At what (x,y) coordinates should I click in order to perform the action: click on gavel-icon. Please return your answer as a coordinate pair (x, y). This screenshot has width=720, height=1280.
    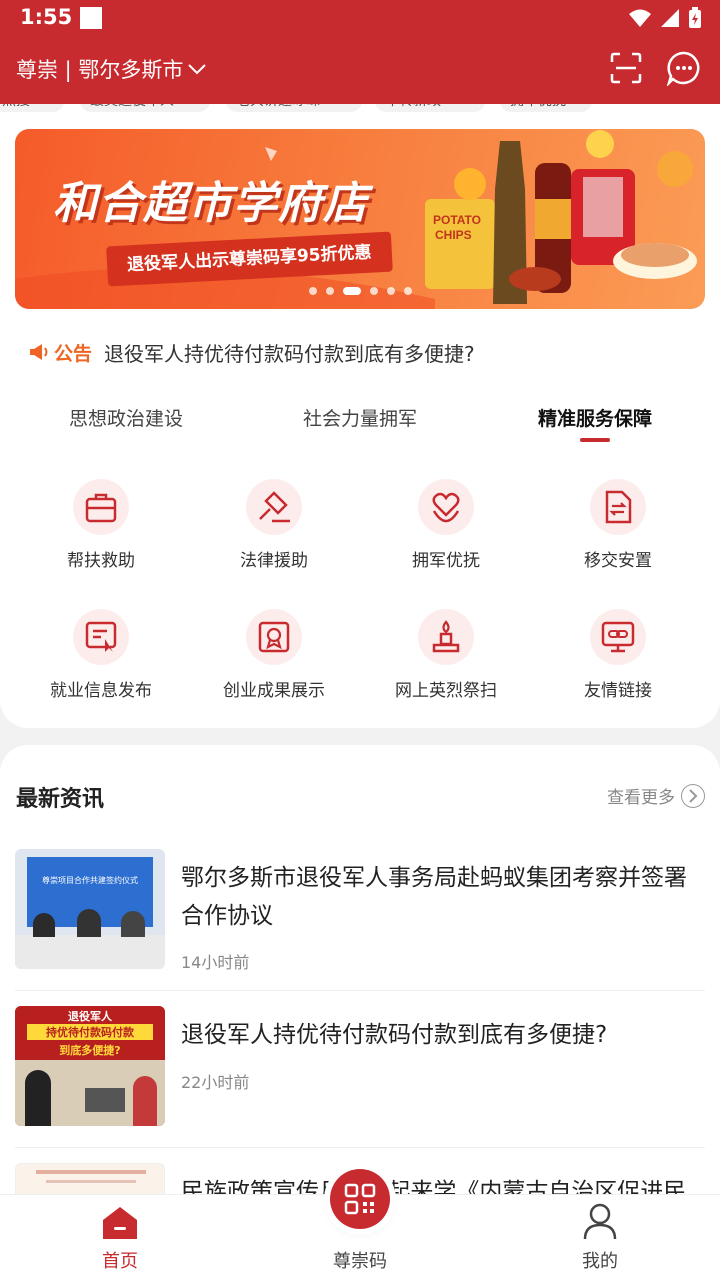
    Looking at the image, I should click on (274, 507).